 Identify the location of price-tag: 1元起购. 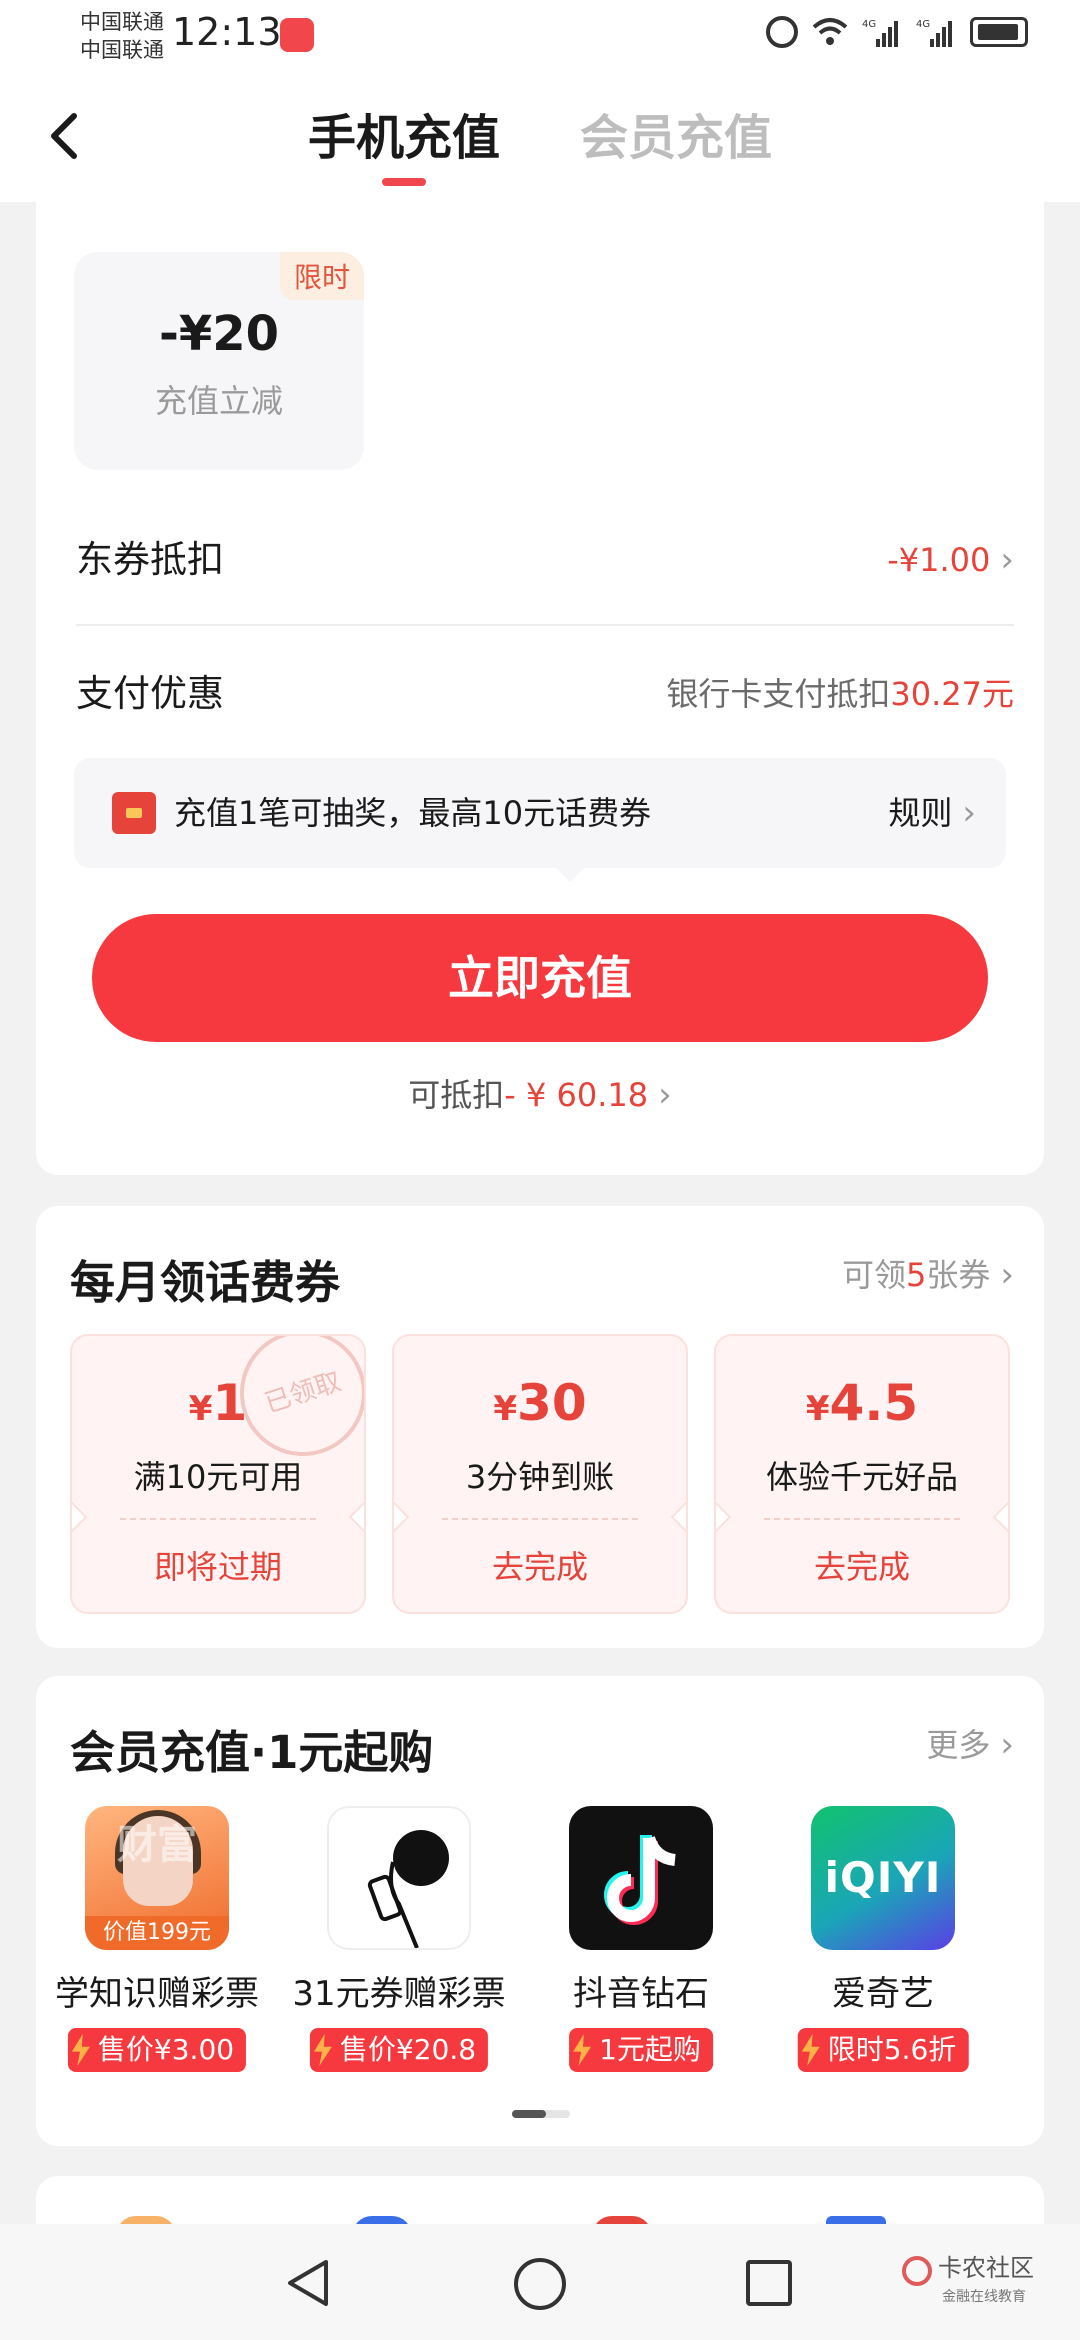
(641, 2050).